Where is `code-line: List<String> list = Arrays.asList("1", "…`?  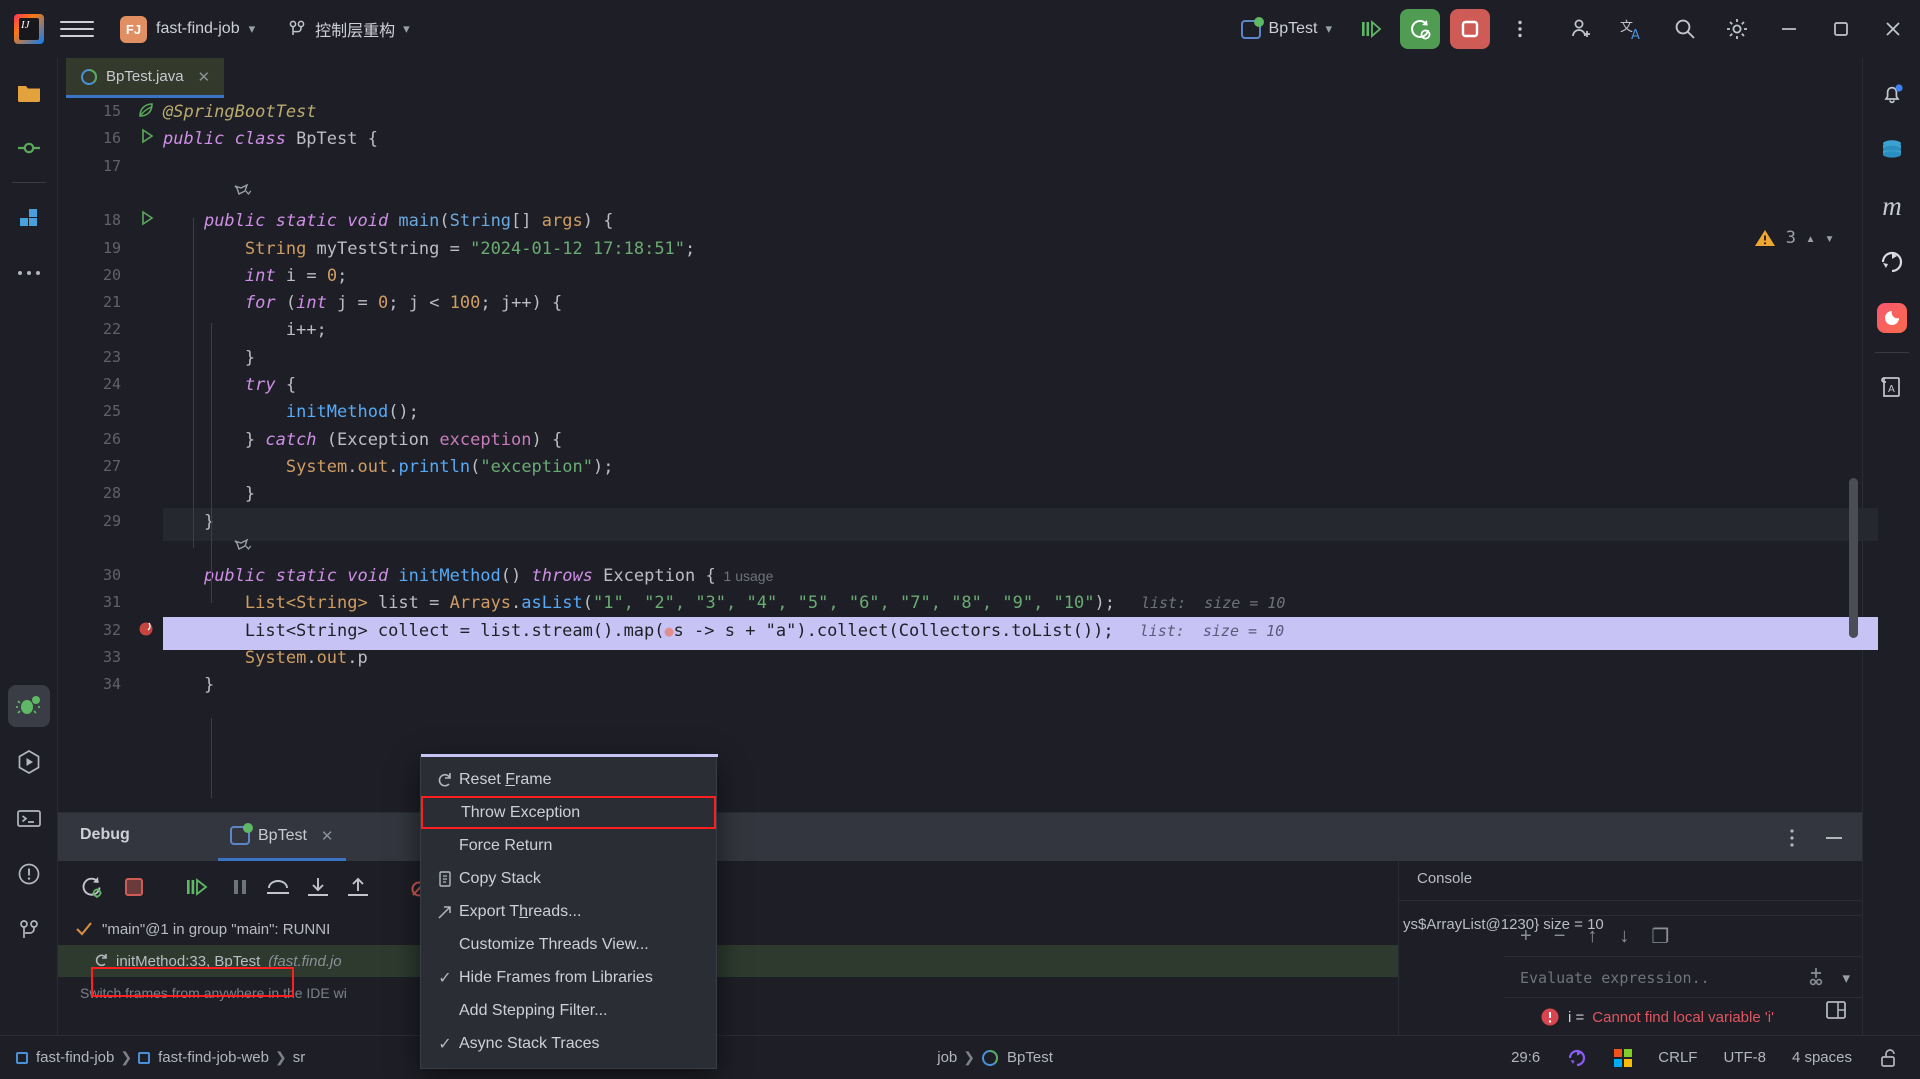
code-line: List<String> list = Arrays.asList("1", "… is located at coordinates (724, 603).